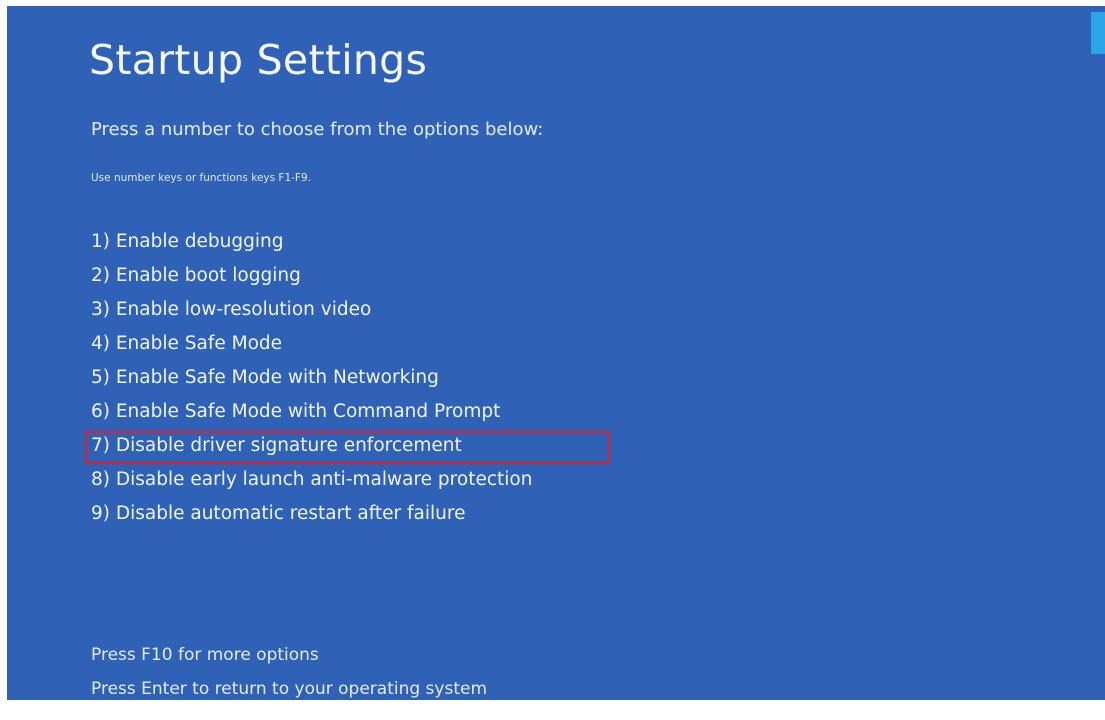 The width and height of the screenshot is (1105, 720). I want to click on more-options-prompt: Press F10 for more options, so click(205, 655).